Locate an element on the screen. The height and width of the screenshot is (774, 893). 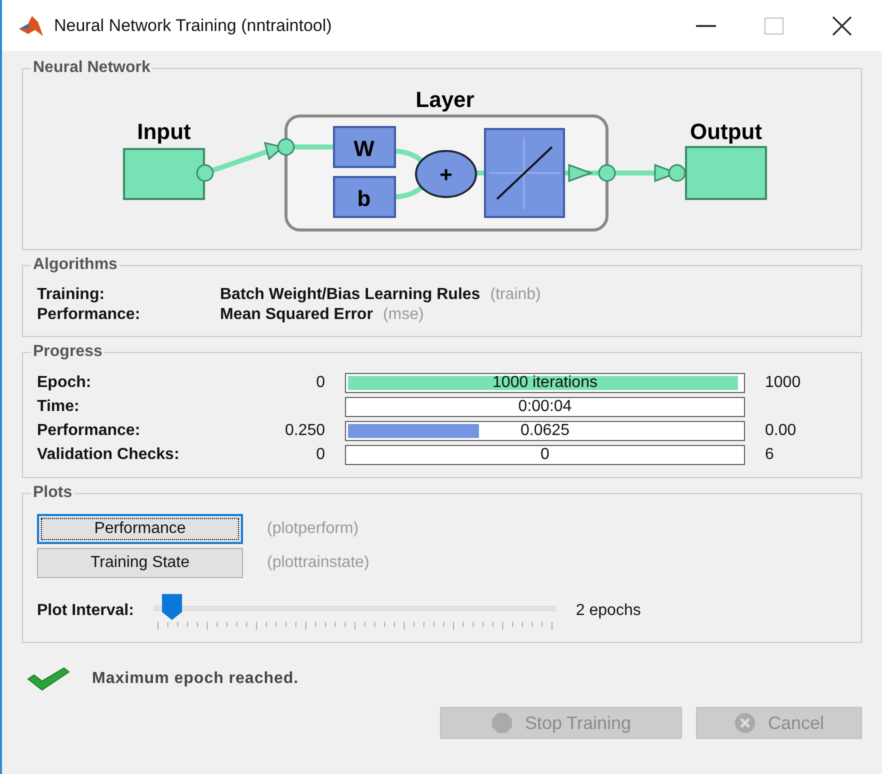
sum-node: + is located at coordinates (446, 174).